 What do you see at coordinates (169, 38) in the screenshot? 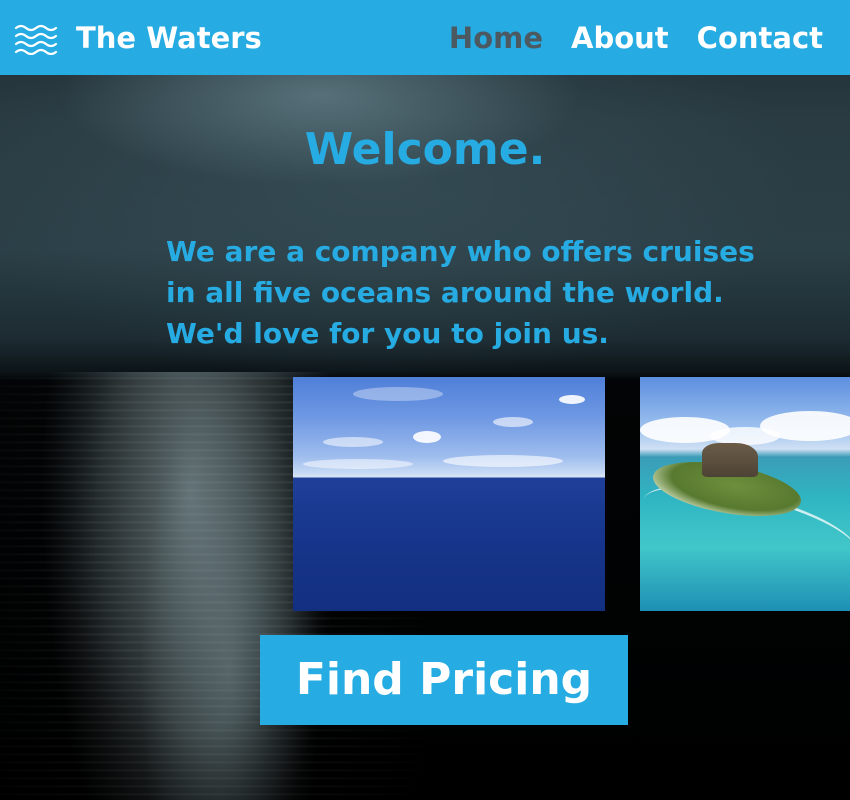
I see `brand-name: The Waters` at bounding box center [169, 38].